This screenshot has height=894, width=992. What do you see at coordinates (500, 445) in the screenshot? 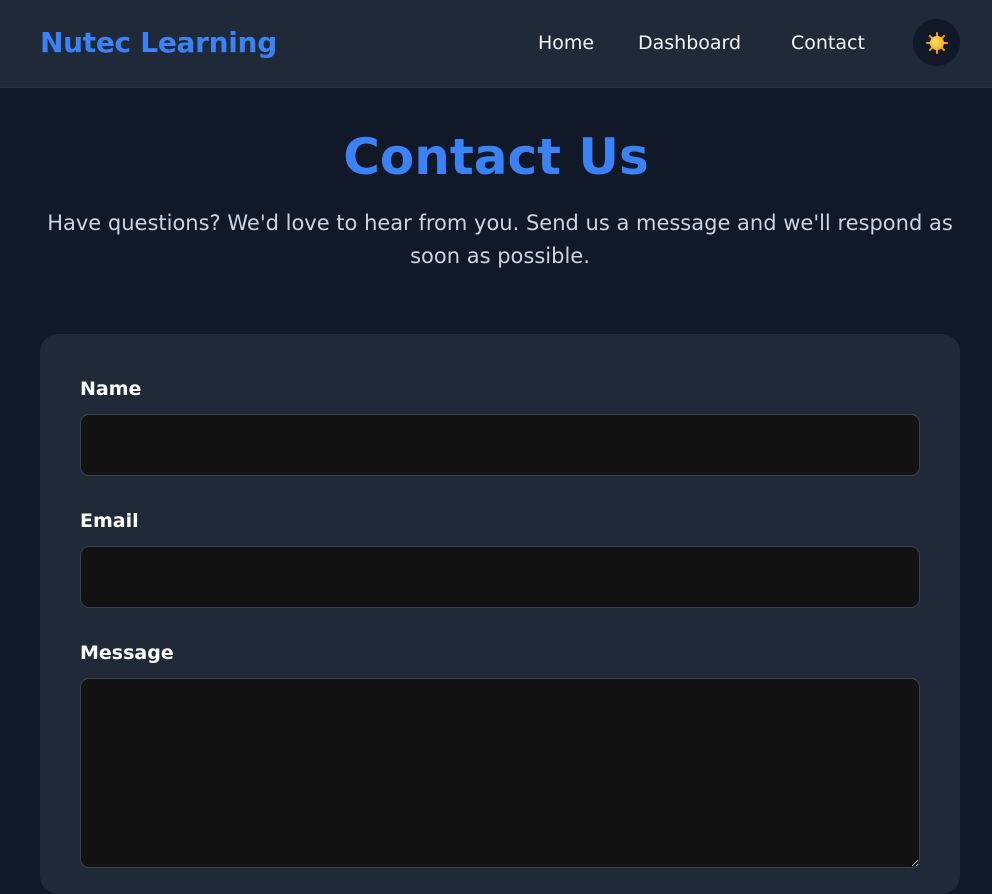
I see `name-input` at bounding box center [500, 445].